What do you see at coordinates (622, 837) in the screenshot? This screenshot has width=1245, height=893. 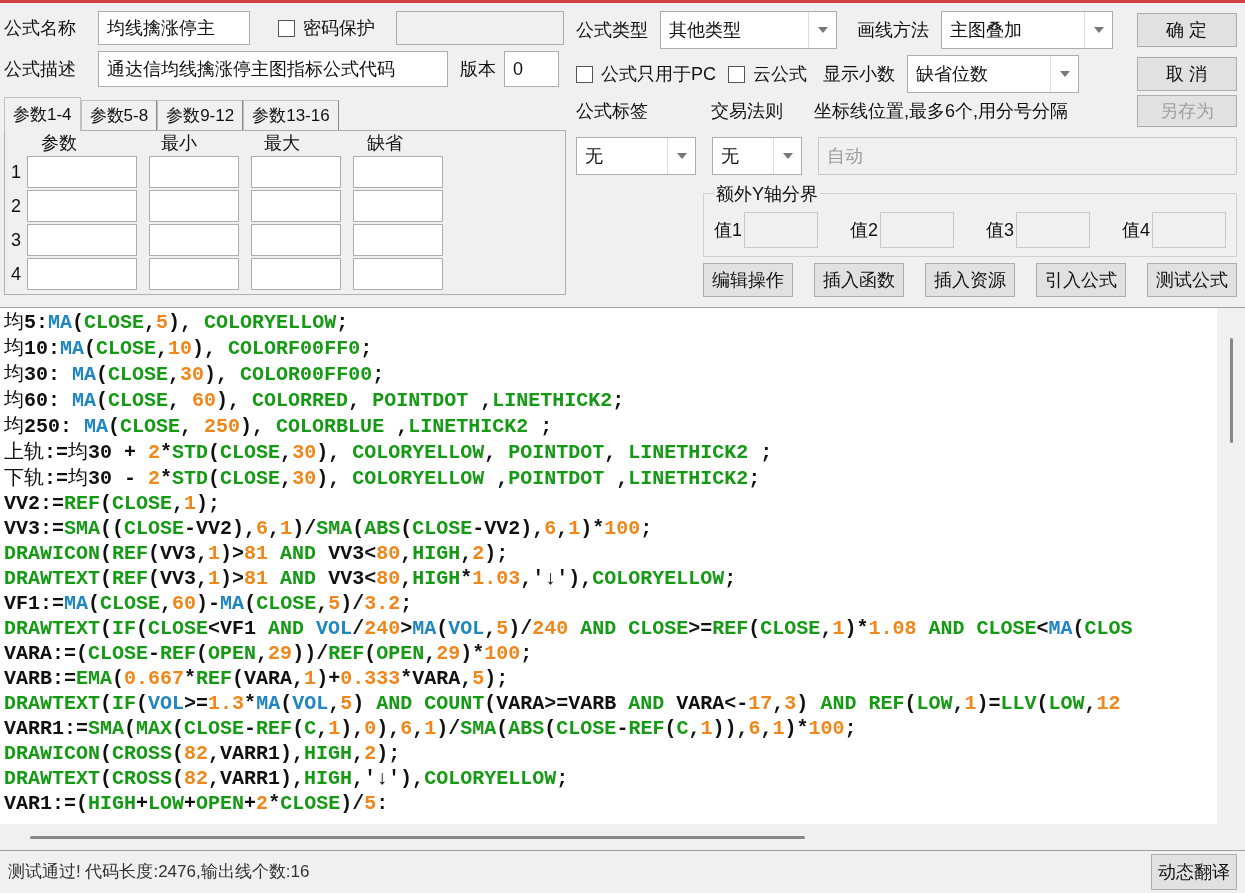 I see `horizontal-scrollbar` at bounding box center [622, 837].